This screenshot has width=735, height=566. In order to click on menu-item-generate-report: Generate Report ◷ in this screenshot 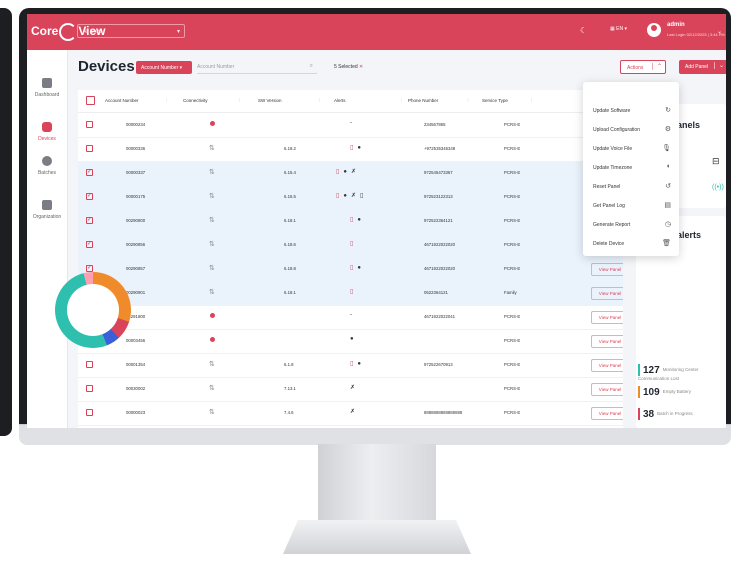, I will do `click(632, 224)`.